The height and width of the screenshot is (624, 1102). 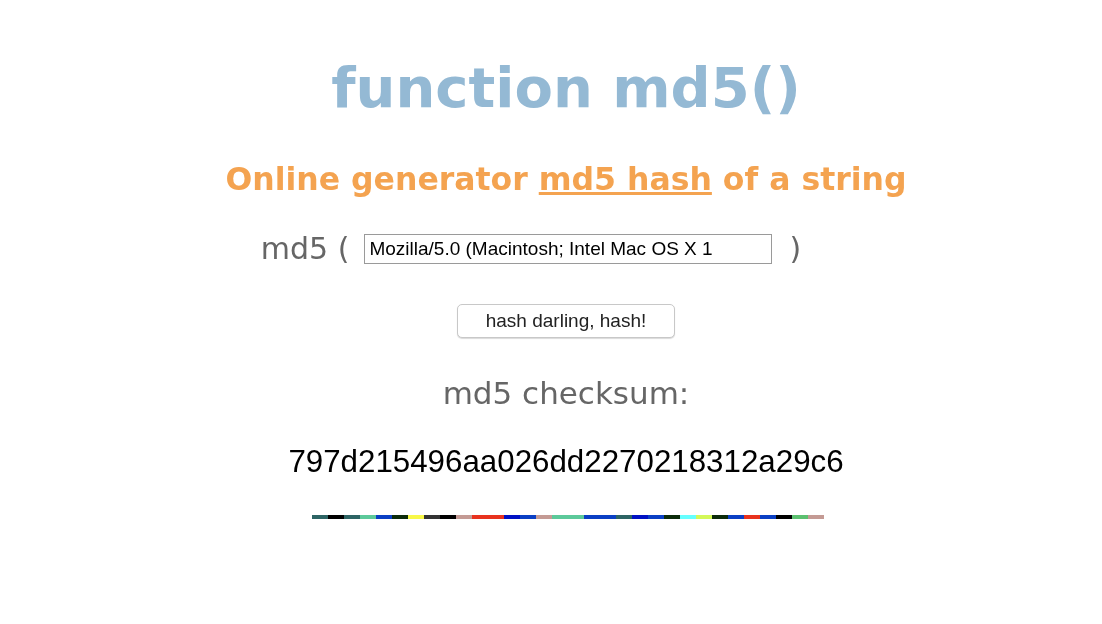 What do you see at coordinates (566, 87) in the screenshot?
I see `page-title: function md5()` at bounding box center [566, 87].